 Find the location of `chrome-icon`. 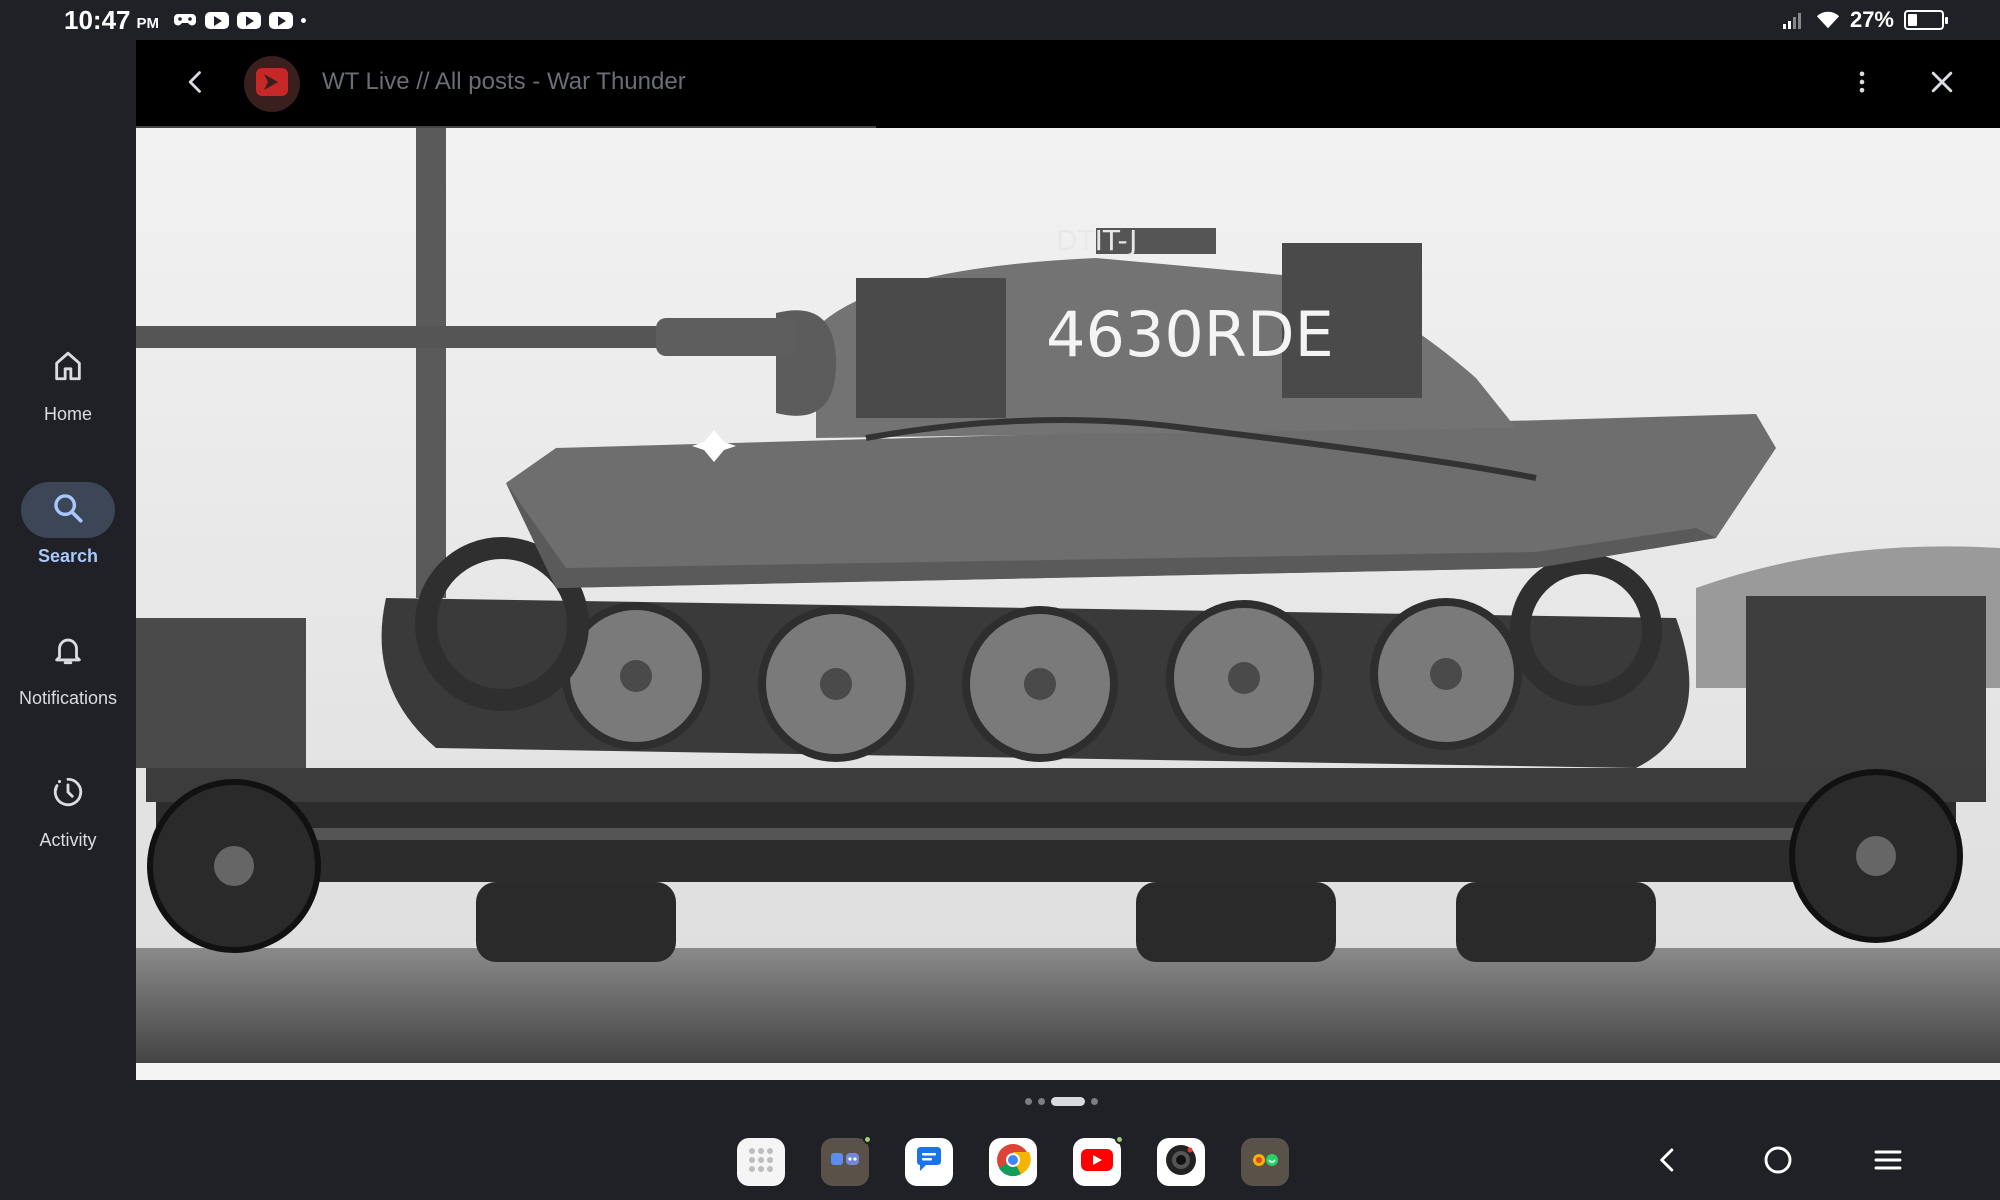

chrome-icon is located at coordinates (1013, 1162).